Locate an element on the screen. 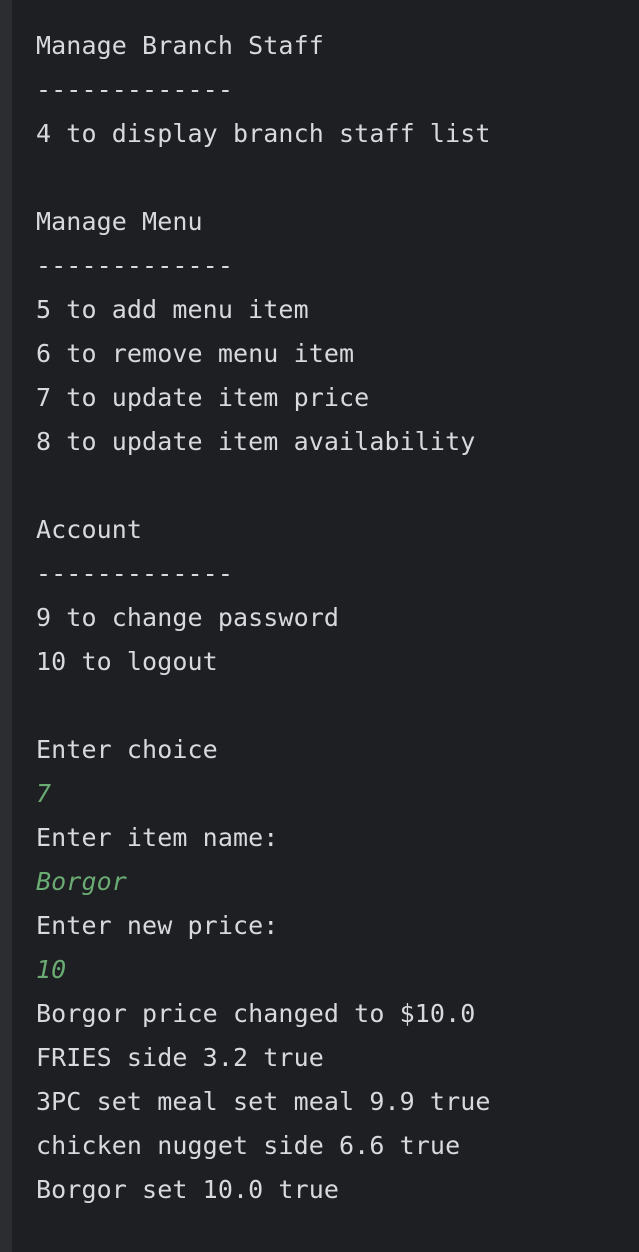  console-line: Manage Menu is located at coordinates (119, 221).